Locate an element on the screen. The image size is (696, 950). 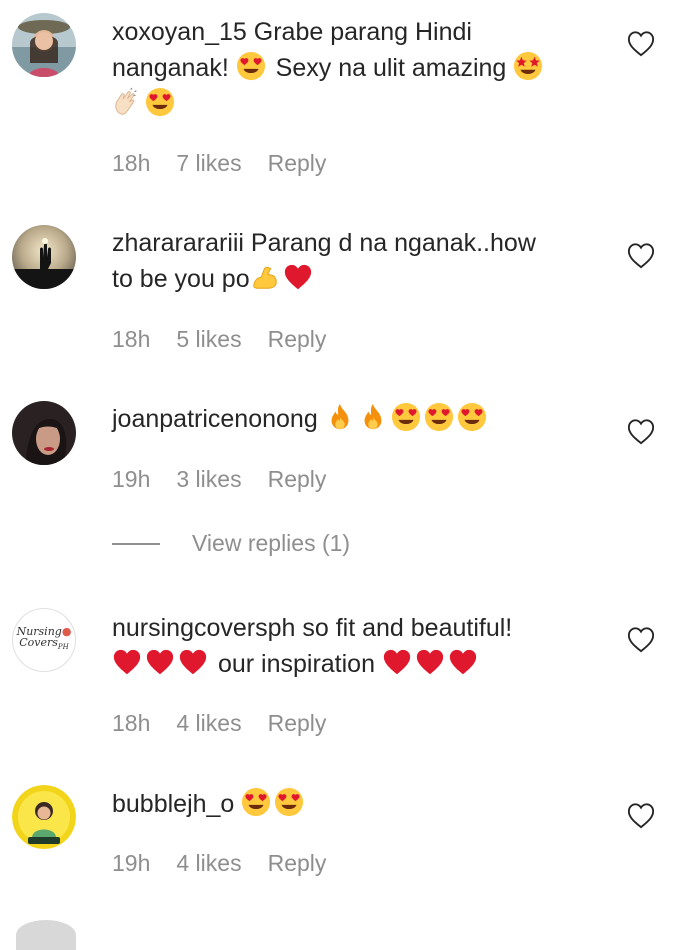
divider-line is located at coordinates (136, 543).